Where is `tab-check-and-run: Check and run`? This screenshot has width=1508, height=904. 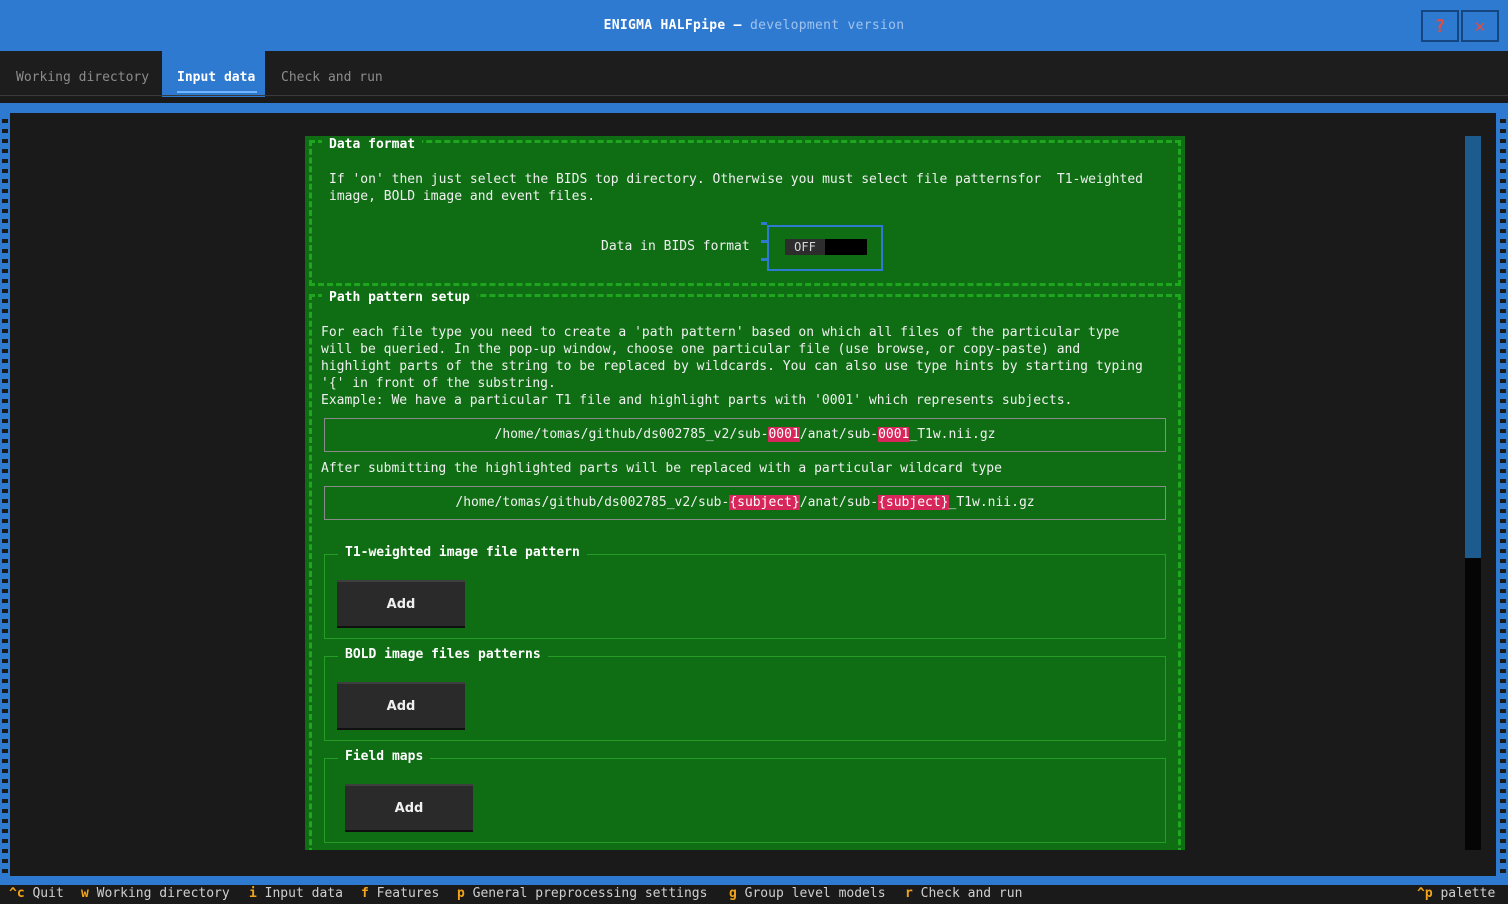 tab-check-and-run: Check and run is located at coordinates (332, 74).